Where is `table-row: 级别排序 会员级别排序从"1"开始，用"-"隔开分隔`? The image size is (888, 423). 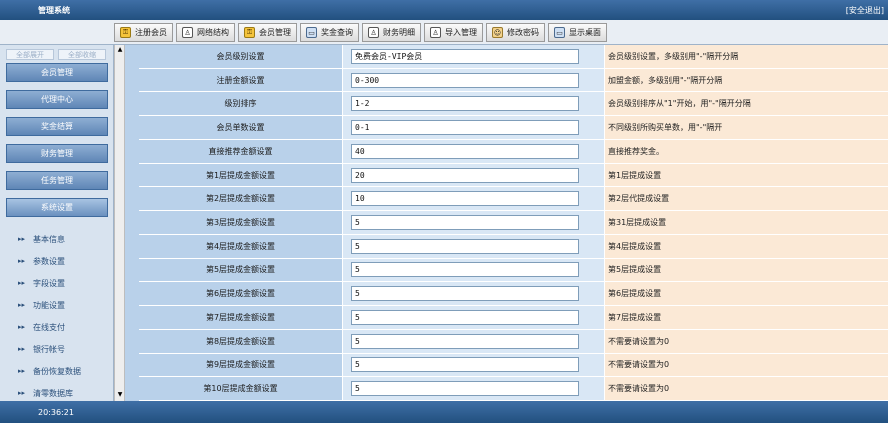
table-row: 级别排序 会员级别排序从"1"开始，用"-"隔开分隔 is located at coordinates (513, 104).